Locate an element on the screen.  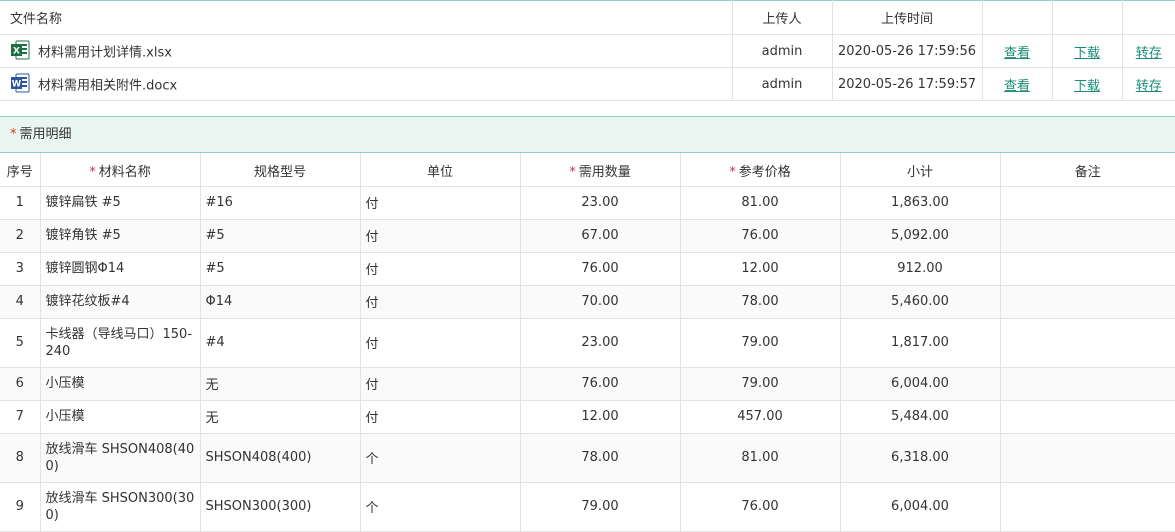
file-name-cell: W 材料需用相关附件.docx is located at coordinates (366, 84).